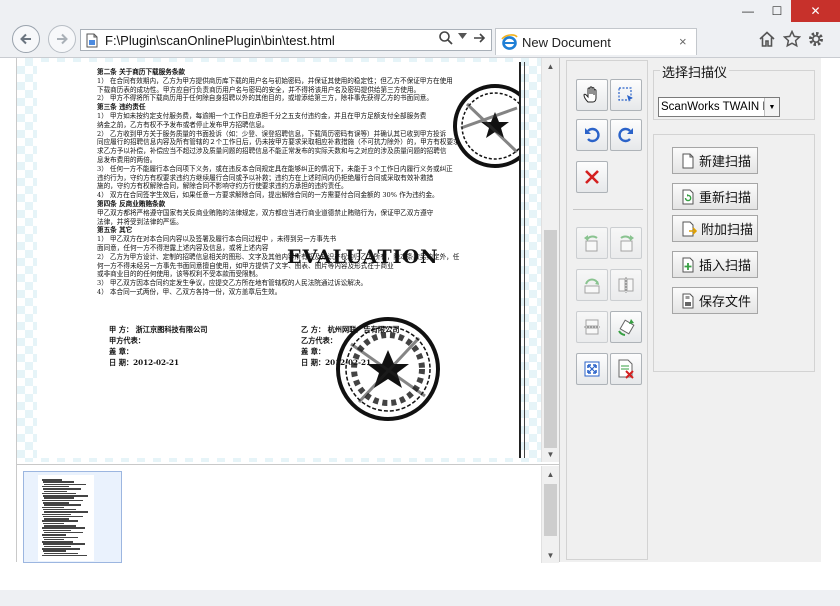  What do you see at coordinates (286, 40) in the screenshot?
I see `address-bar: F:\Plugin\scanOnlinePlugin\bin\test.html` at bounding box center [286, 40].